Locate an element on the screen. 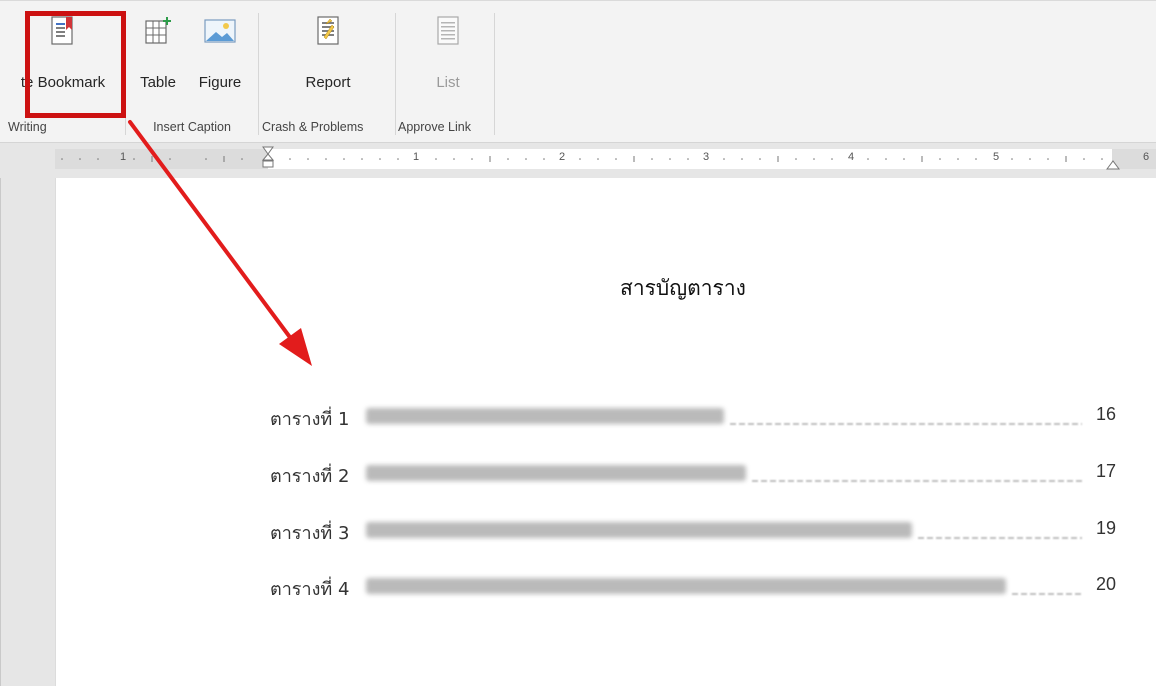 The height and width of the screenshot is (686, 1156). annotation-arrow is located at coordinates (220, 243).